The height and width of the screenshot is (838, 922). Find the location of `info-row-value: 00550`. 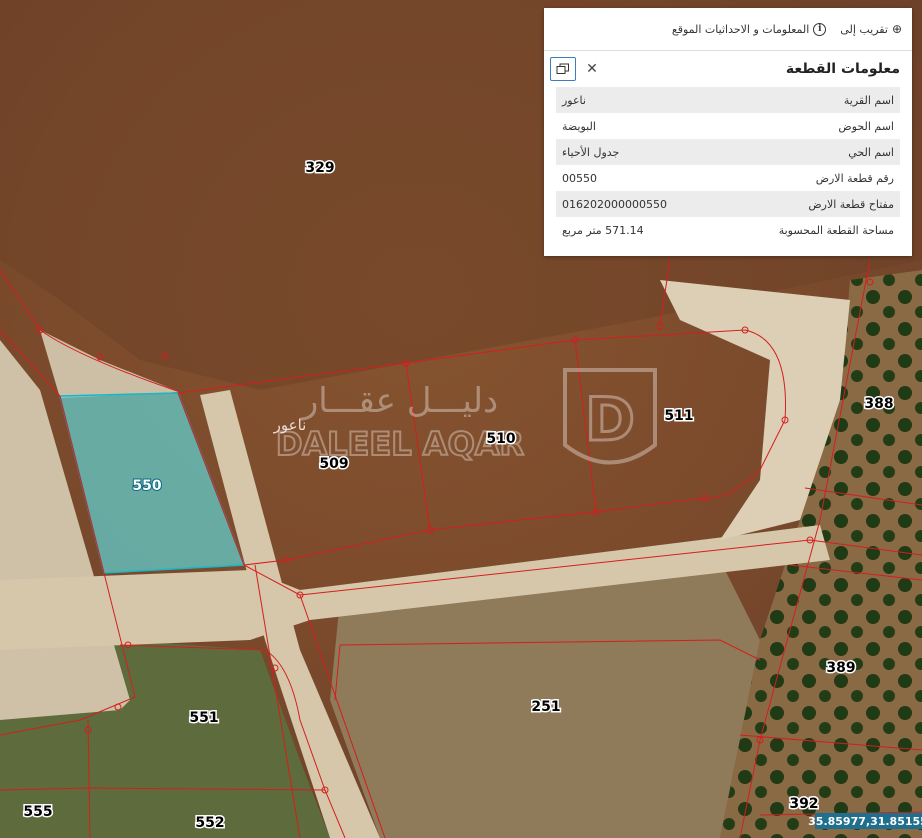

info-row-value: 00550 is located at coordinates (579, 178).